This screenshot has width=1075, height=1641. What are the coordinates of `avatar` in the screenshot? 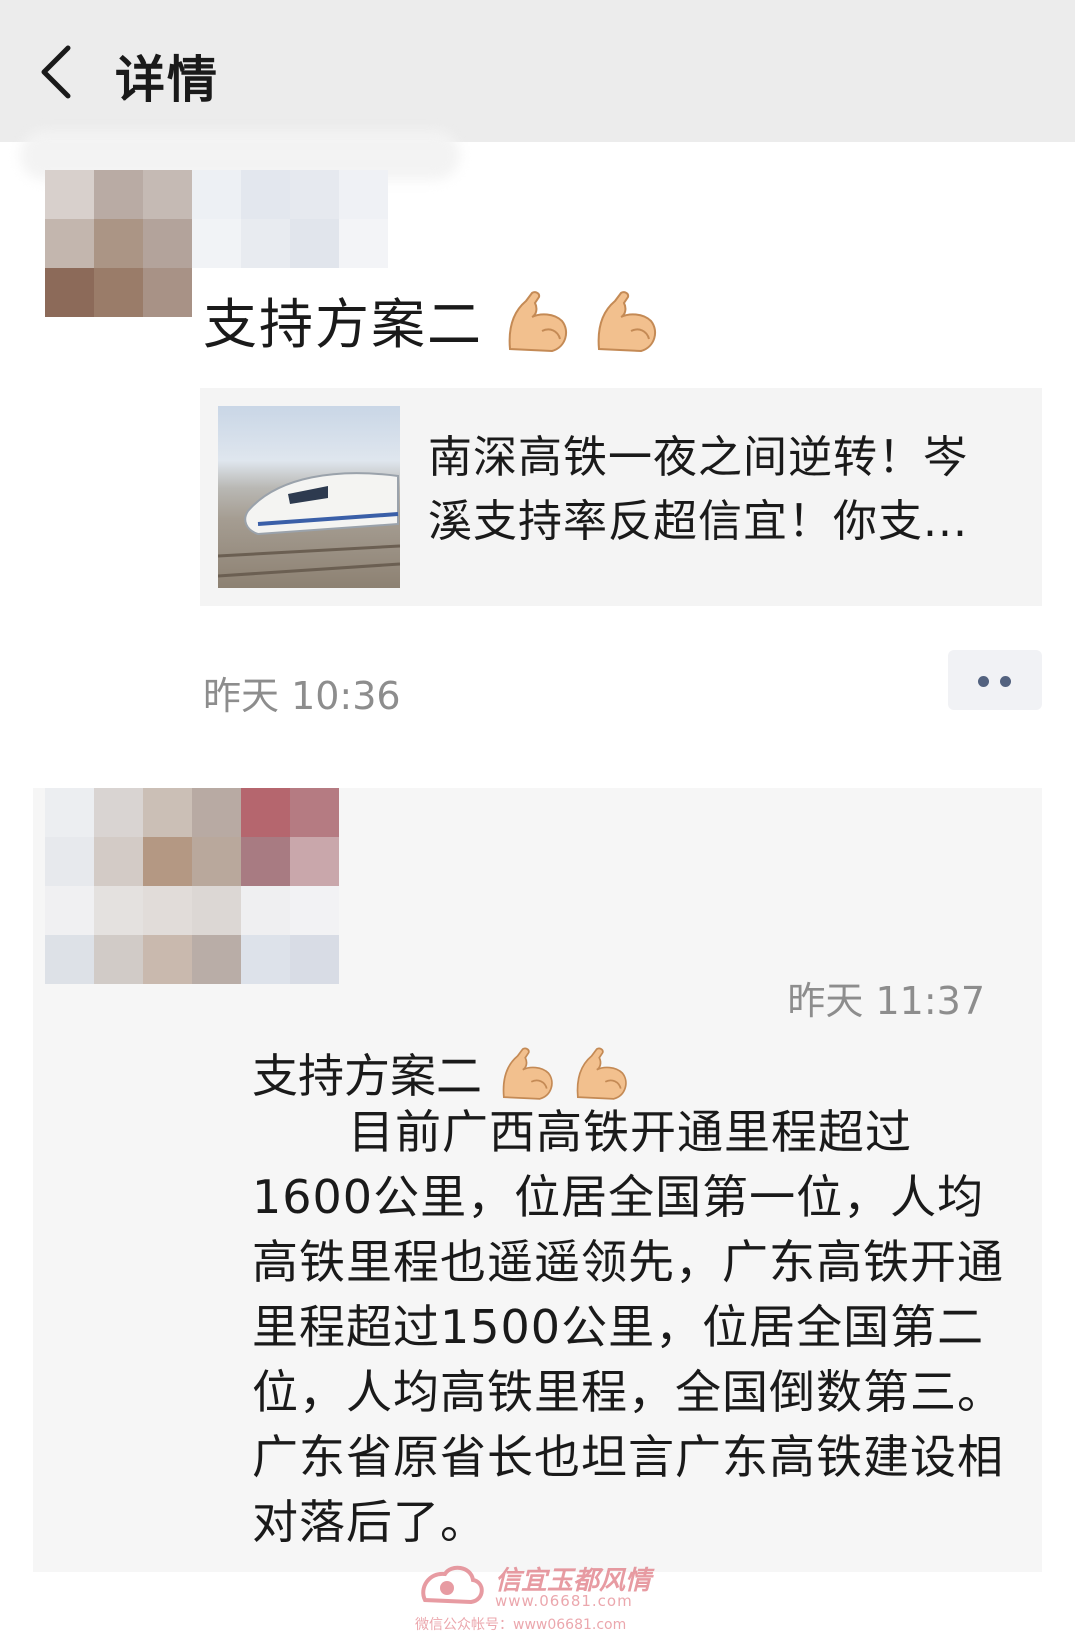 It's located at (118, 243).